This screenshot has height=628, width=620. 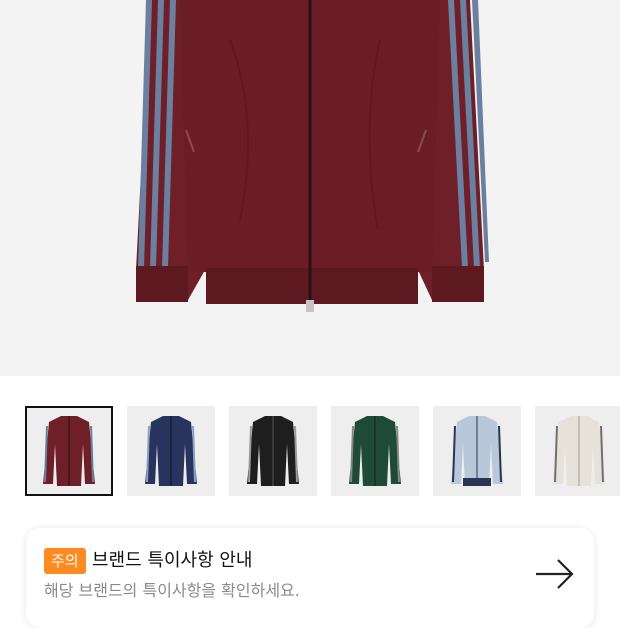 I want to click on brand-notice-card: 주의 브랜드 특이사항 안내 해당 브랜드의 특이사항을 확인하세요., so click(x=310, y=578).